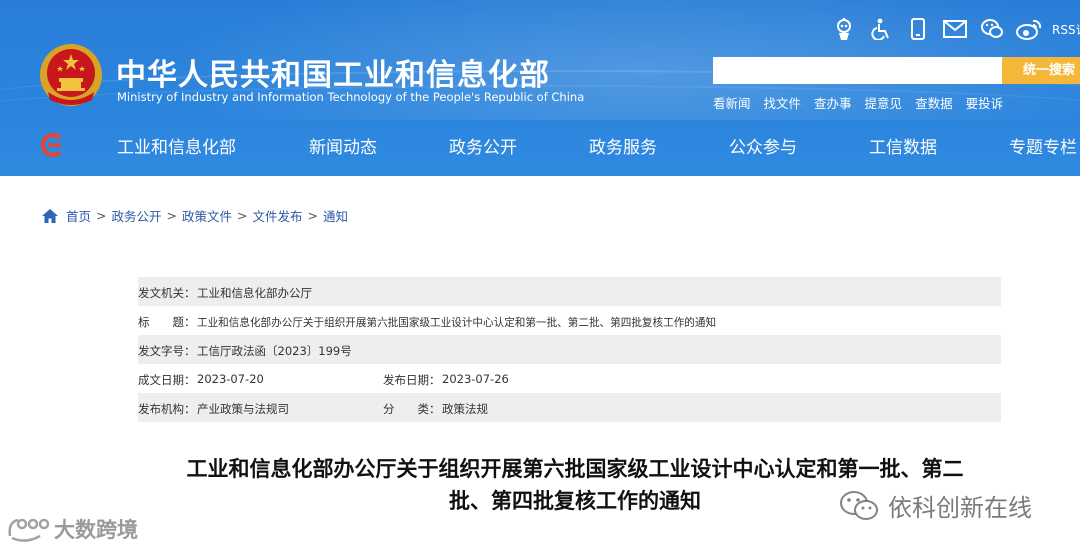 This screenshot has height=552, width=1080. I want to click on mail-icon, so click(955, 29).